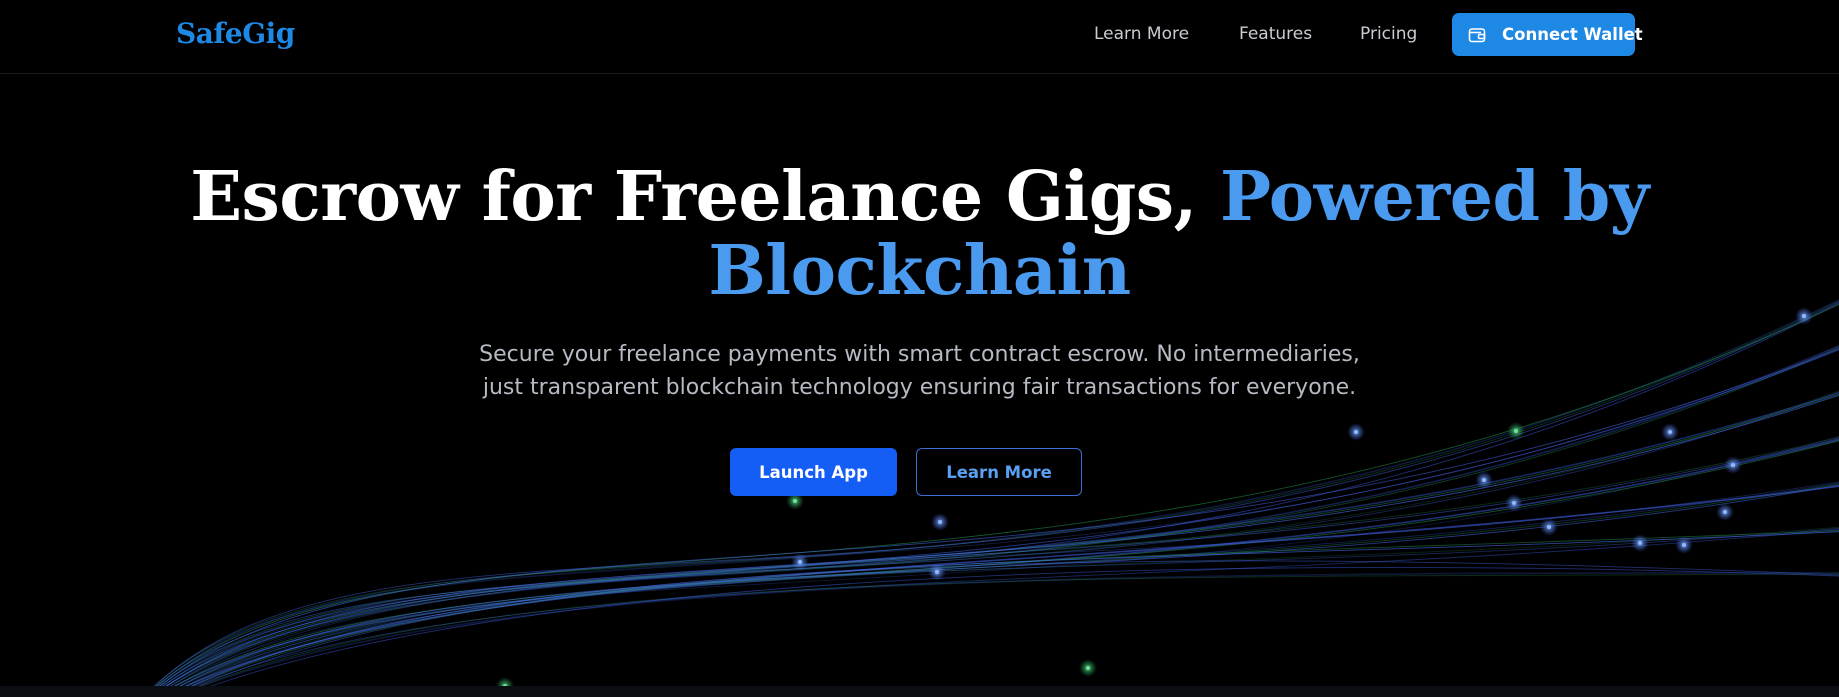  I want to click on connect-wallet-button: Connect Wallet, so click(1547, 34).